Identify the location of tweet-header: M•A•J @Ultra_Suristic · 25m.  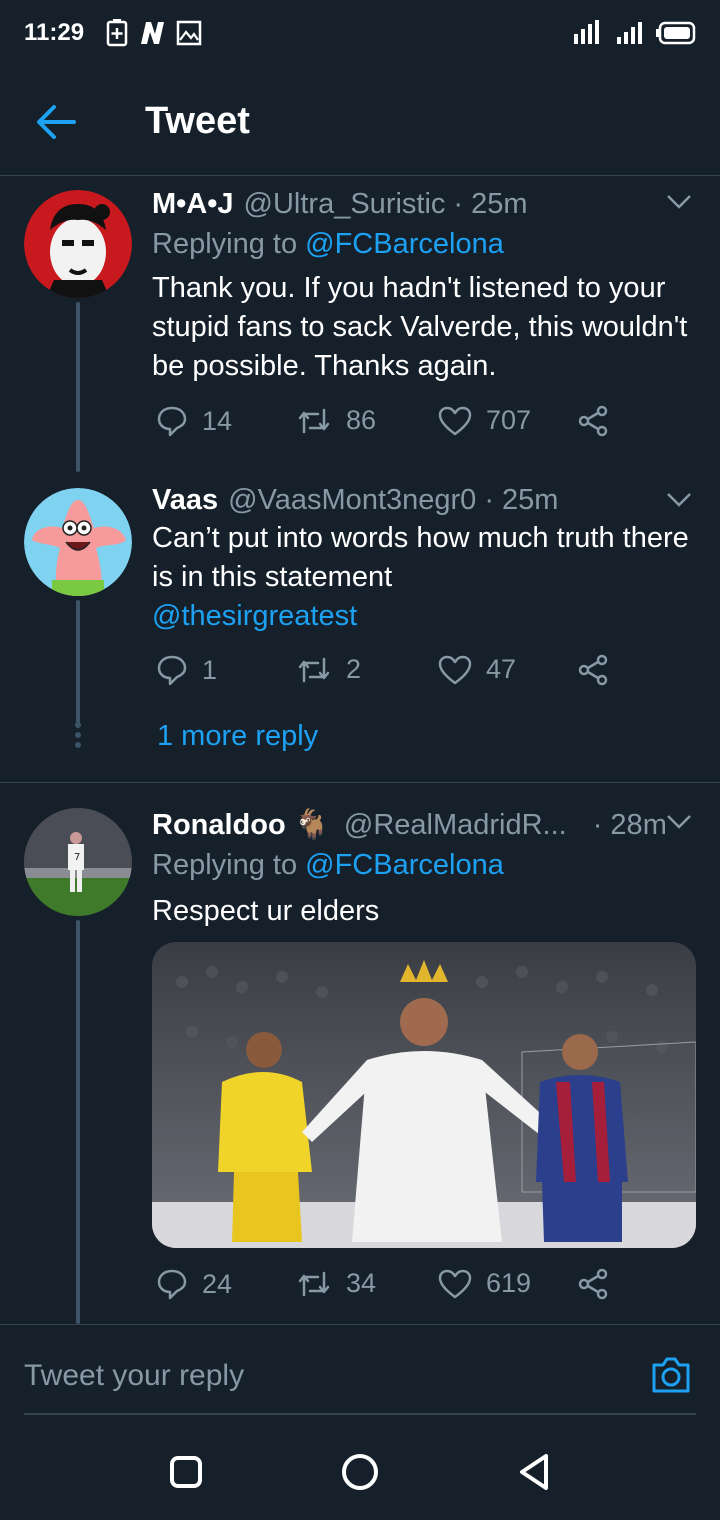
(421, 204).